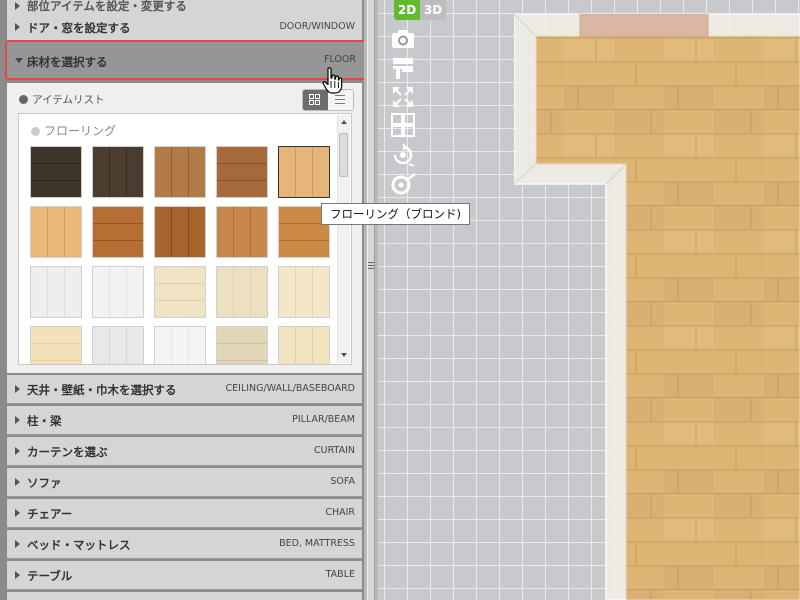 The height and width of the screenshot is (600, 800). Describe the element at coordinates (332, 80) in the screenshot. I see `hand-pointer-icon` at that location.